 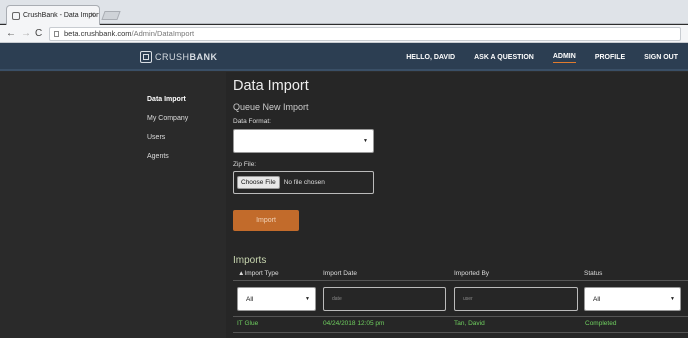 What do you see at coordinates (469, 323) in the screenshot?
I see `cell-imported-by: Tan, David` at bounding box center [469, 323].